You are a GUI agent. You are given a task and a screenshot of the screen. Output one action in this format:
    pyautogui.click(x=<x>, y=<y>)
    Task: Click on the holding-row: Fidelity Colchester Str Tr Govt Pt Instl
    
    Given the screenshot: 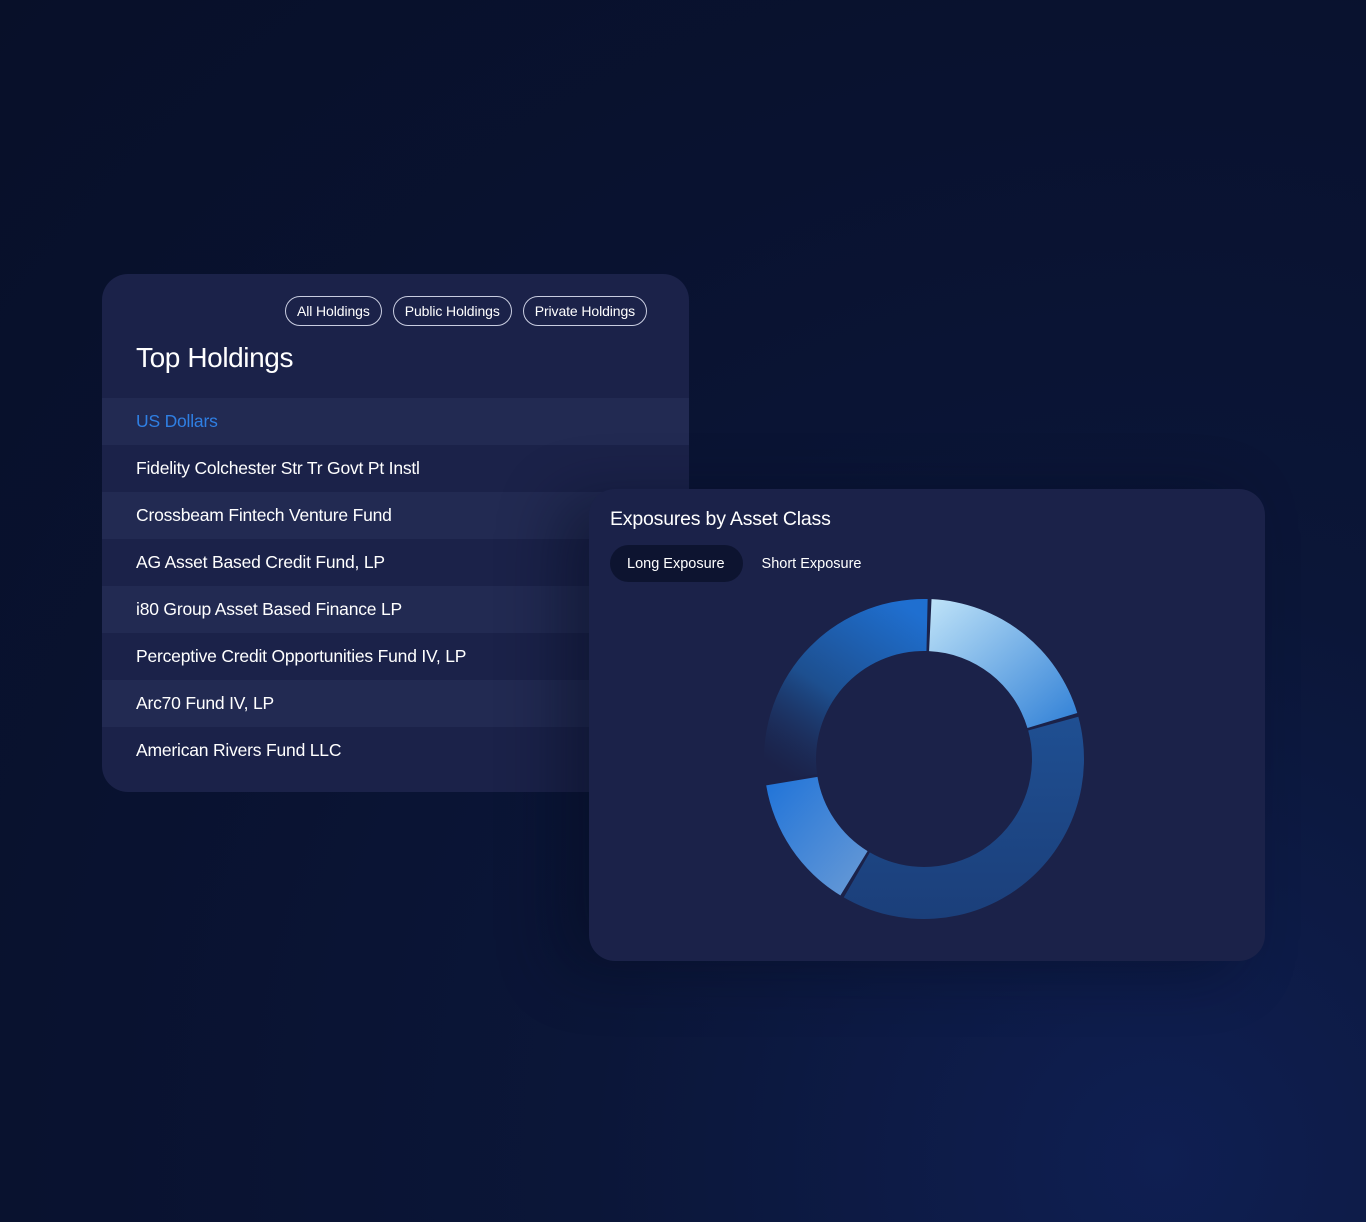 What is the action you would take?
    pyautogui.click(x=395, y=468)
    